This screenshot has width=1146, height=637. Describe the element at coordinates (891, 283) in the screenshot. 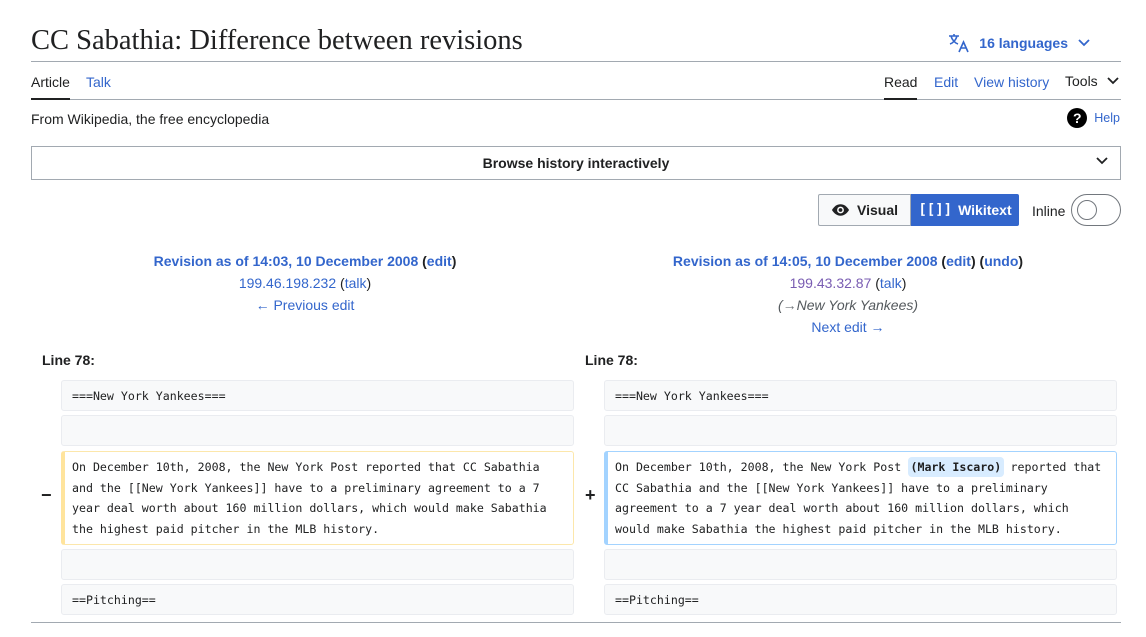

I see `new-revision-talk-link: talk` at that location.